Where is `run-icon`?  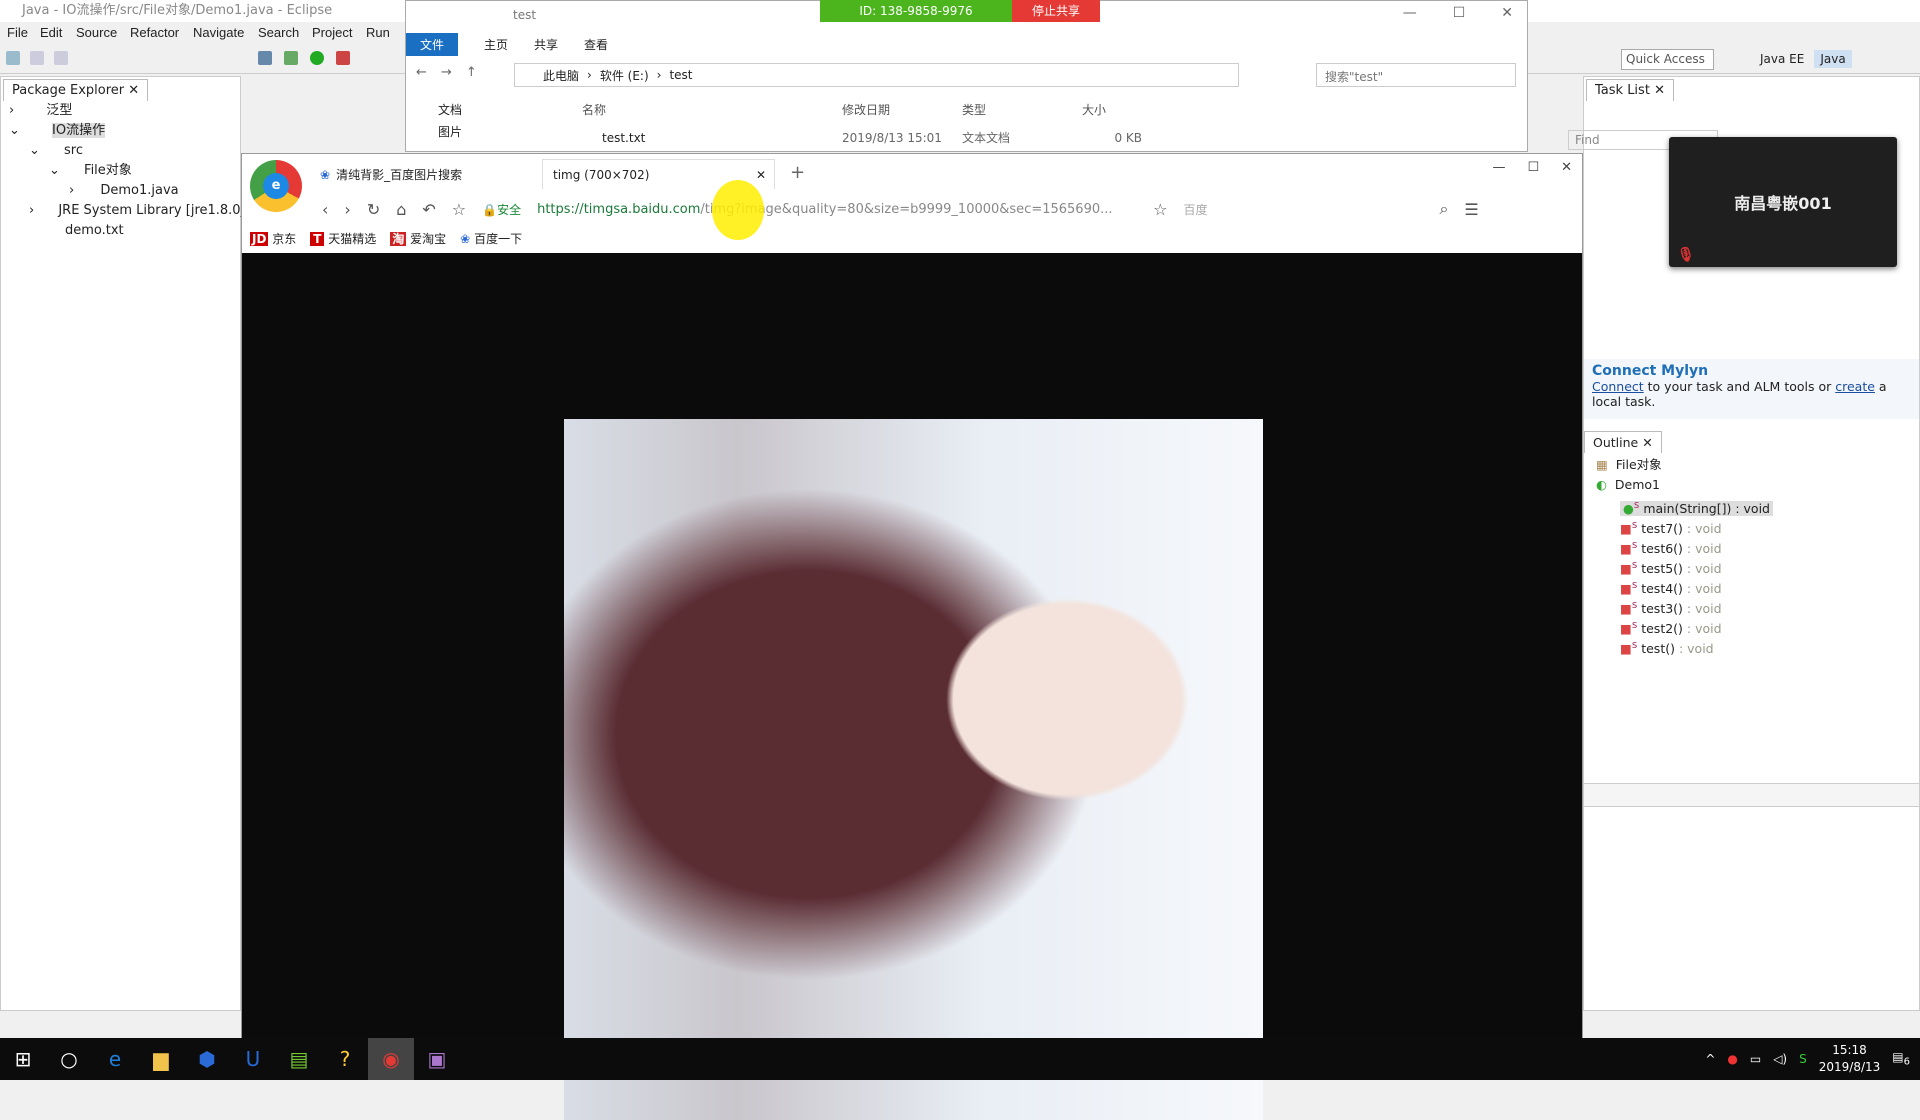
run-icon is located at coordinates (317, 58).